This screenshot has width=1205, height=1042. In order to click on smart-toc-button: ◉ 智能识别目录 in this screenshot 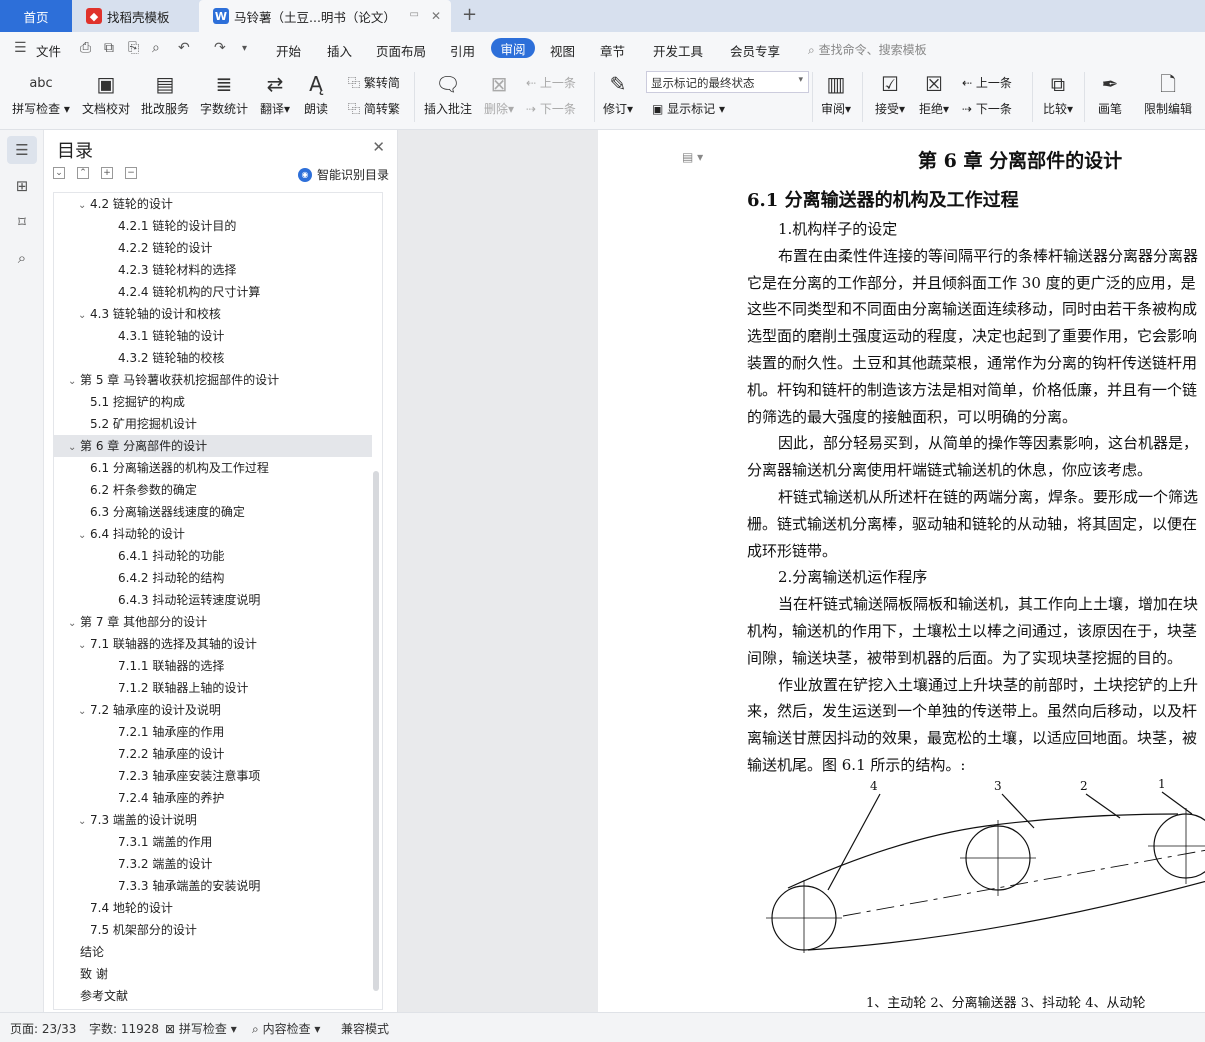, I will do `click(343, 174)`.